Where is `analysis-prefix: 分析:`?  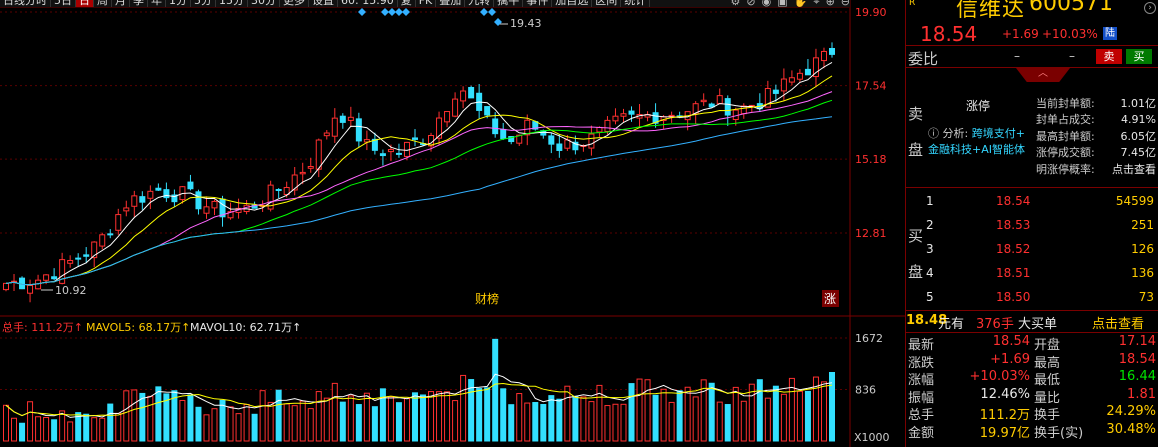 analysis-prefix: 分析: is located at coordinates (955, 133).